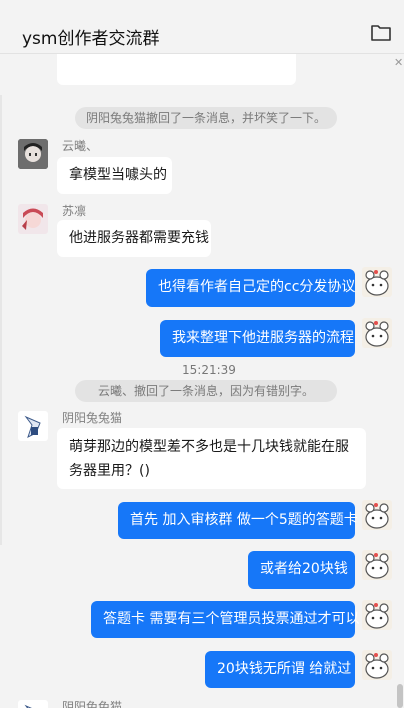 This screenshot has width=404, height=708. I want to click on message-bubble: 萌芽那边的模型差不多也是十几块钱就能在服务器里用？(), so click(211, 458).